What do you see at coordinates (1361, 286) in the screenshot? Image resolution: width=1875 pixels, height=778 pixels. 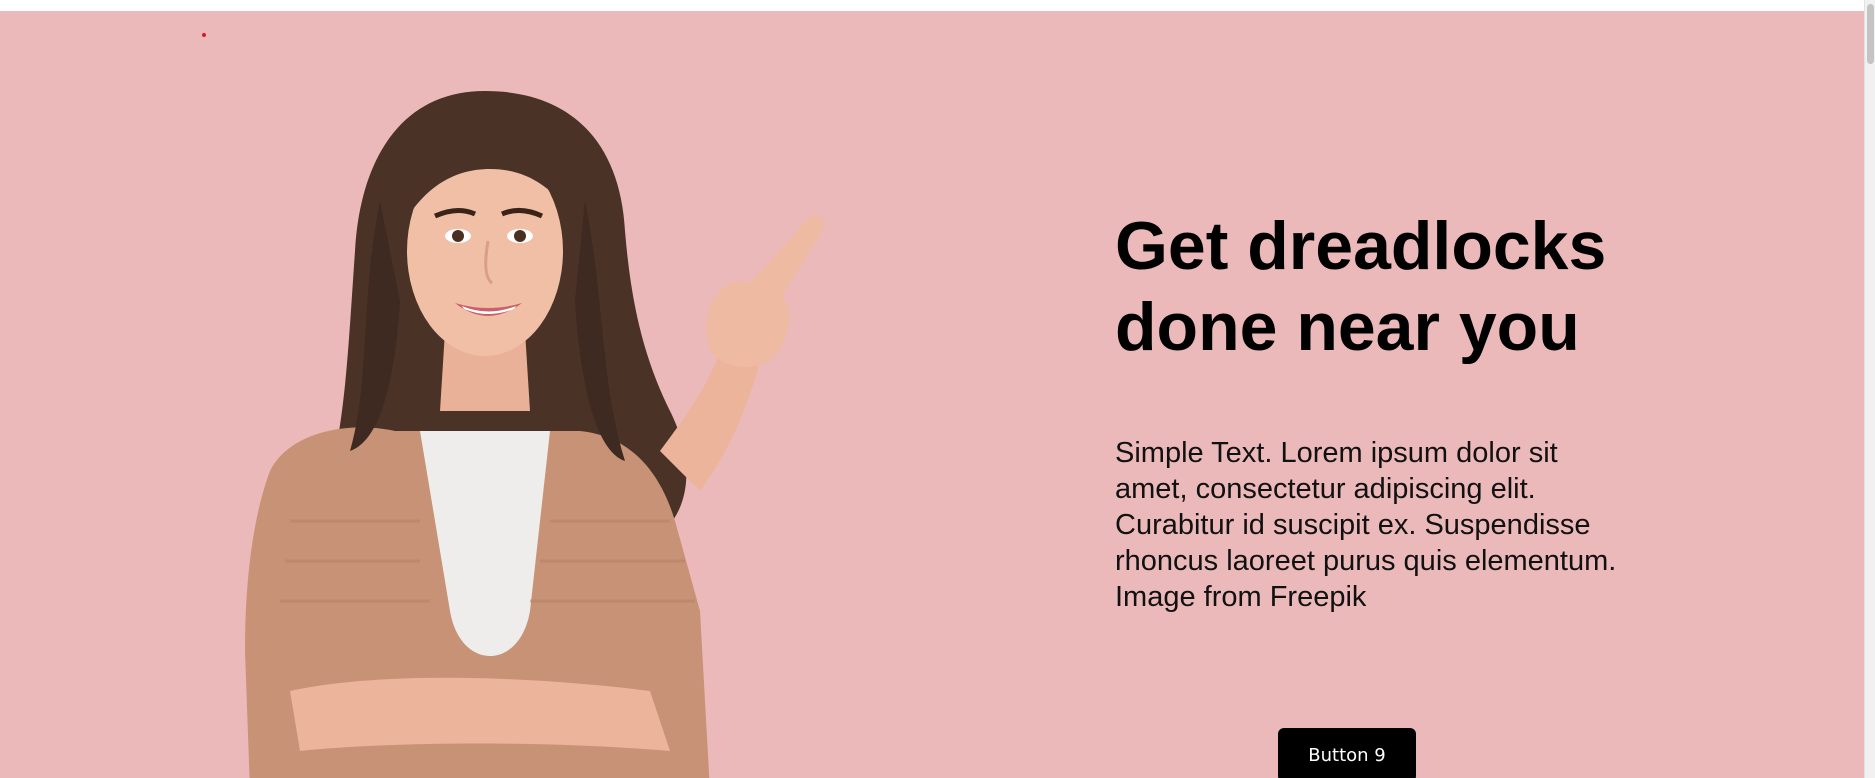 I see `hero-headline: Get dreadlocks done near you` at bounding box center [1361, 286].